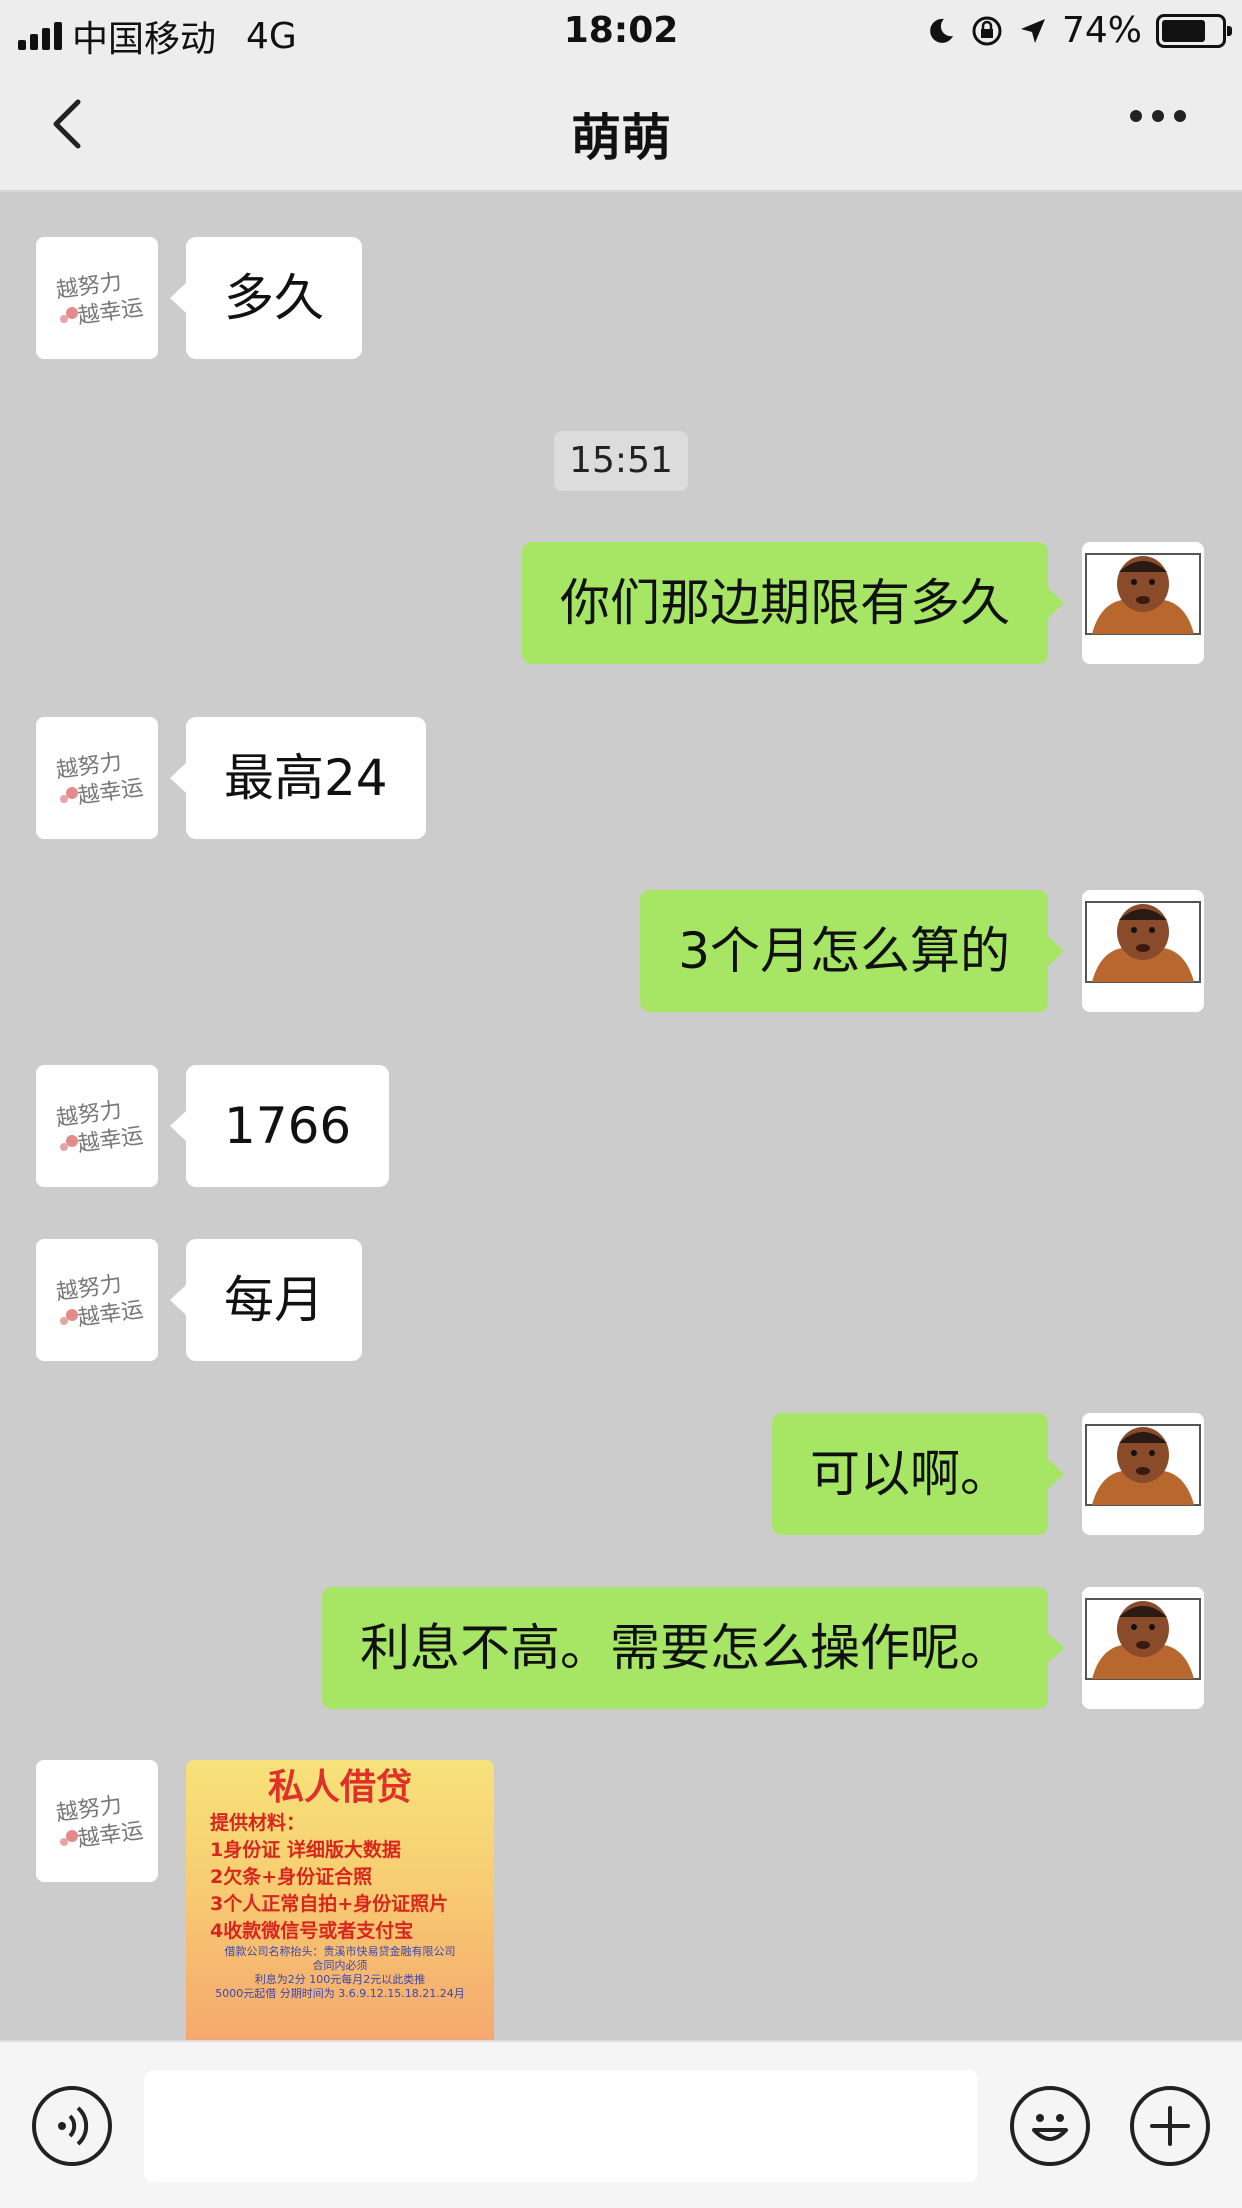 This screenshot has height=2208, width=1242. Describe the element at coordinates (793, 603) in the screenshot. I see `message-bubble-outgoing: 你们那边期限有多久` at that location.